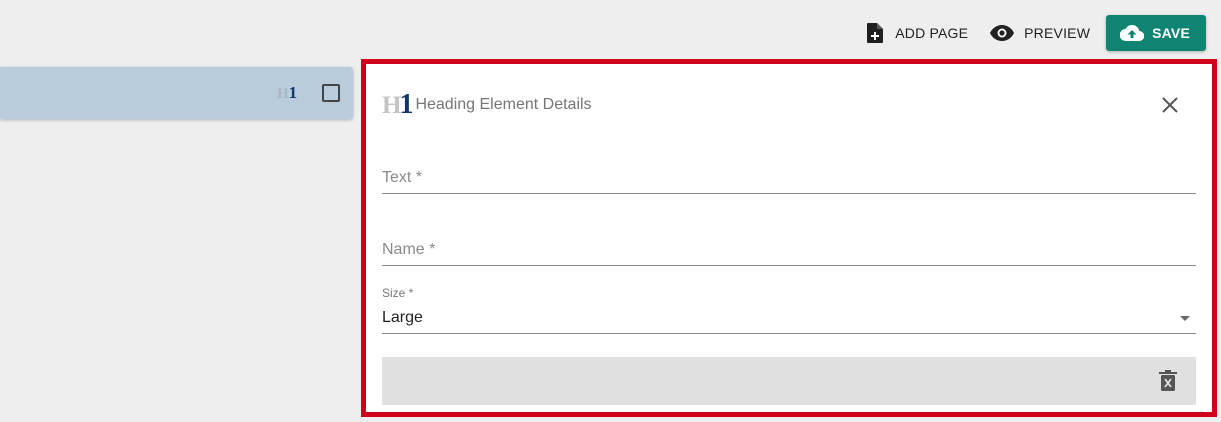 The height and width of the screenshot is (422, 1221). Describe the element at coordinates (1170, 105) in the screenshot. I see `close-icon` at that location.